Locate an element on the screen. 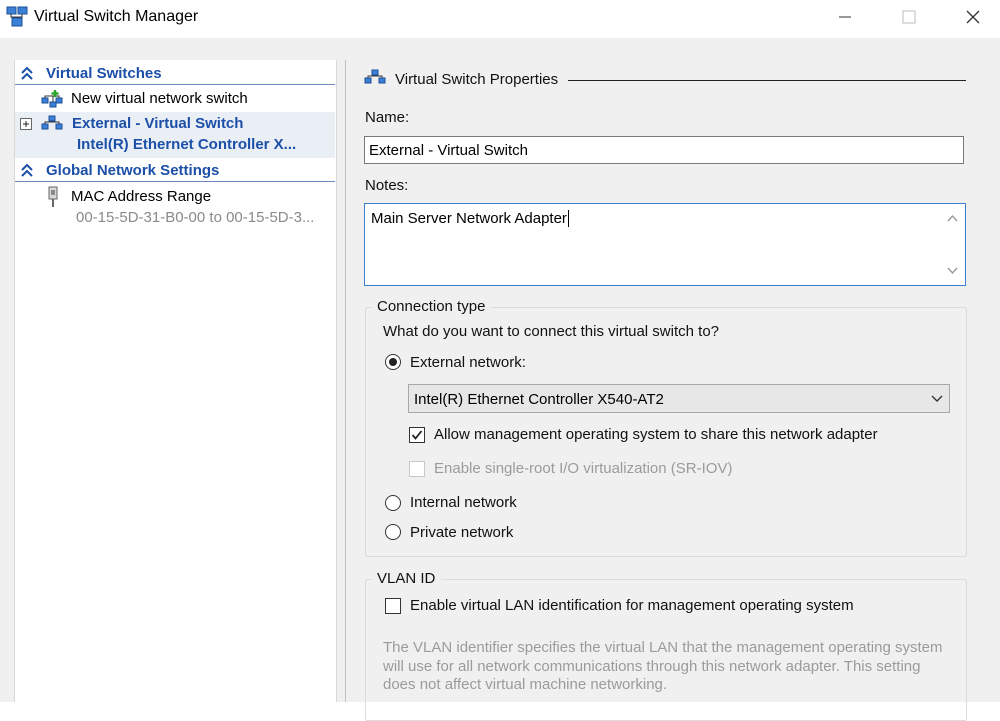  virtual-switch-manager-icon is located at coordinates (17, 16).